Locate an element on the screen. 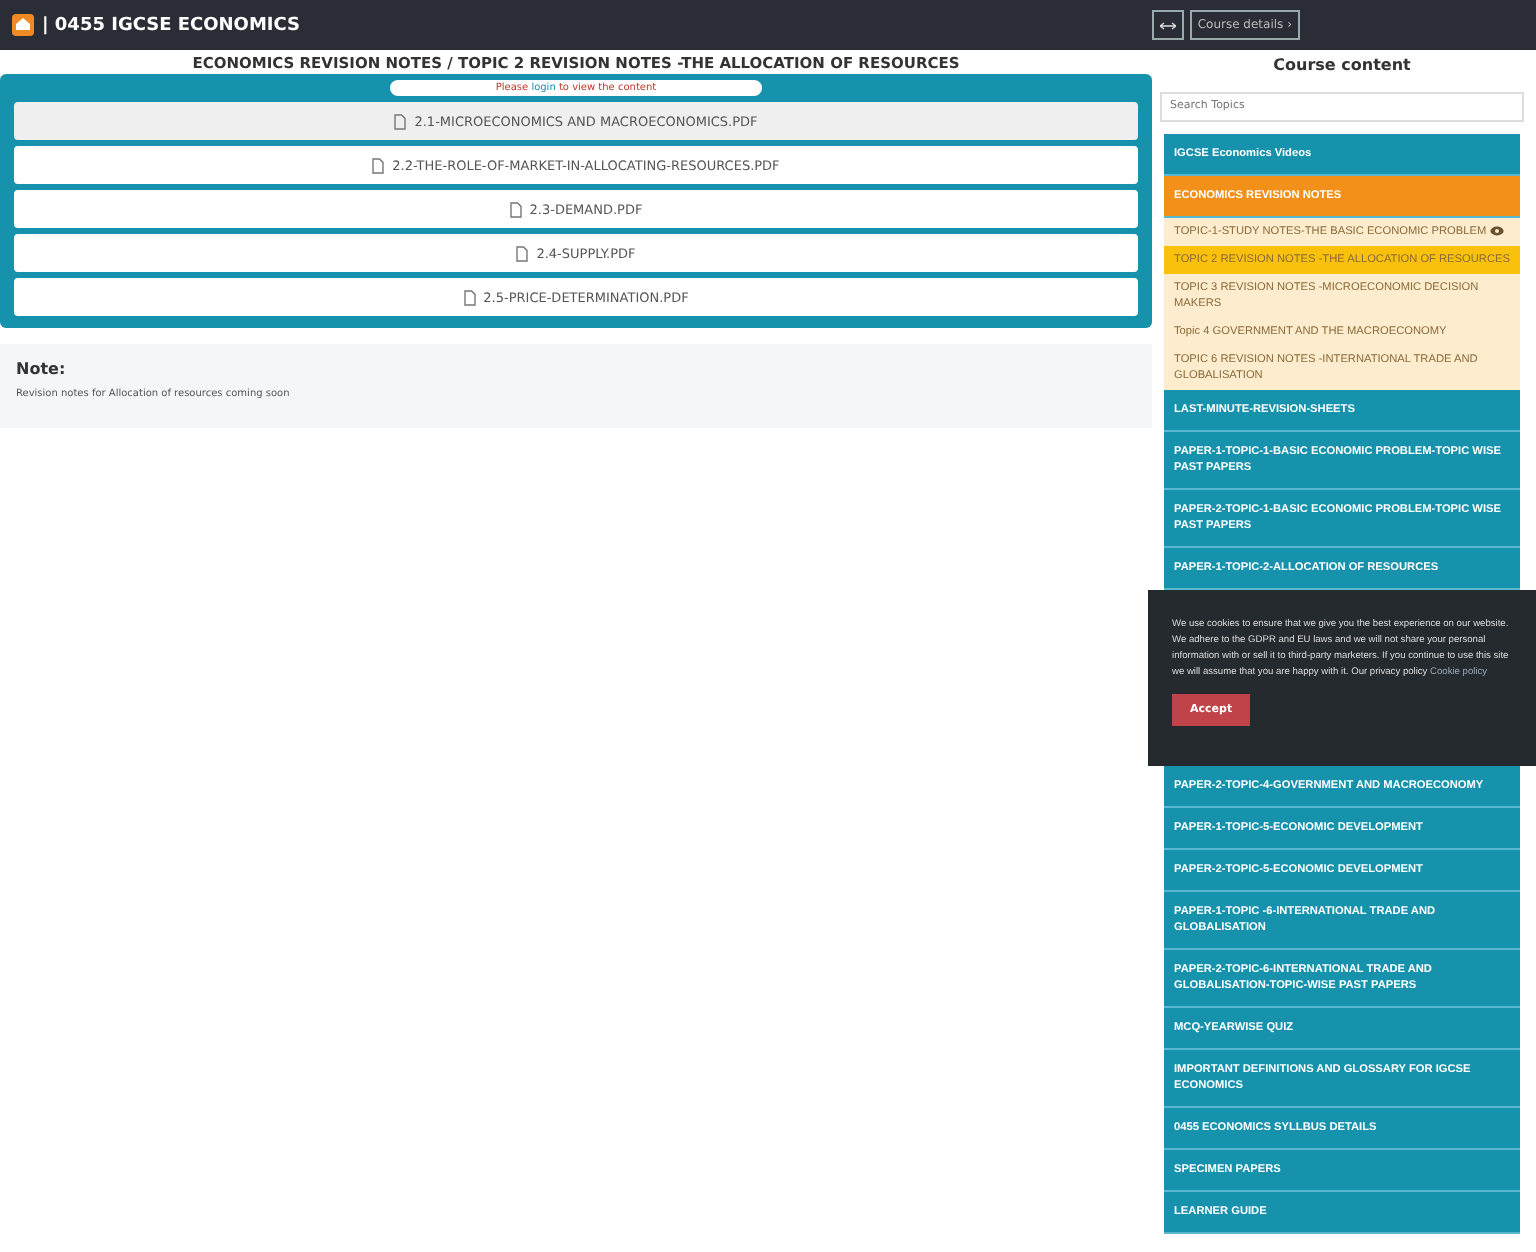  sidebar-title: Course content is located at coordinates (1342, 66).